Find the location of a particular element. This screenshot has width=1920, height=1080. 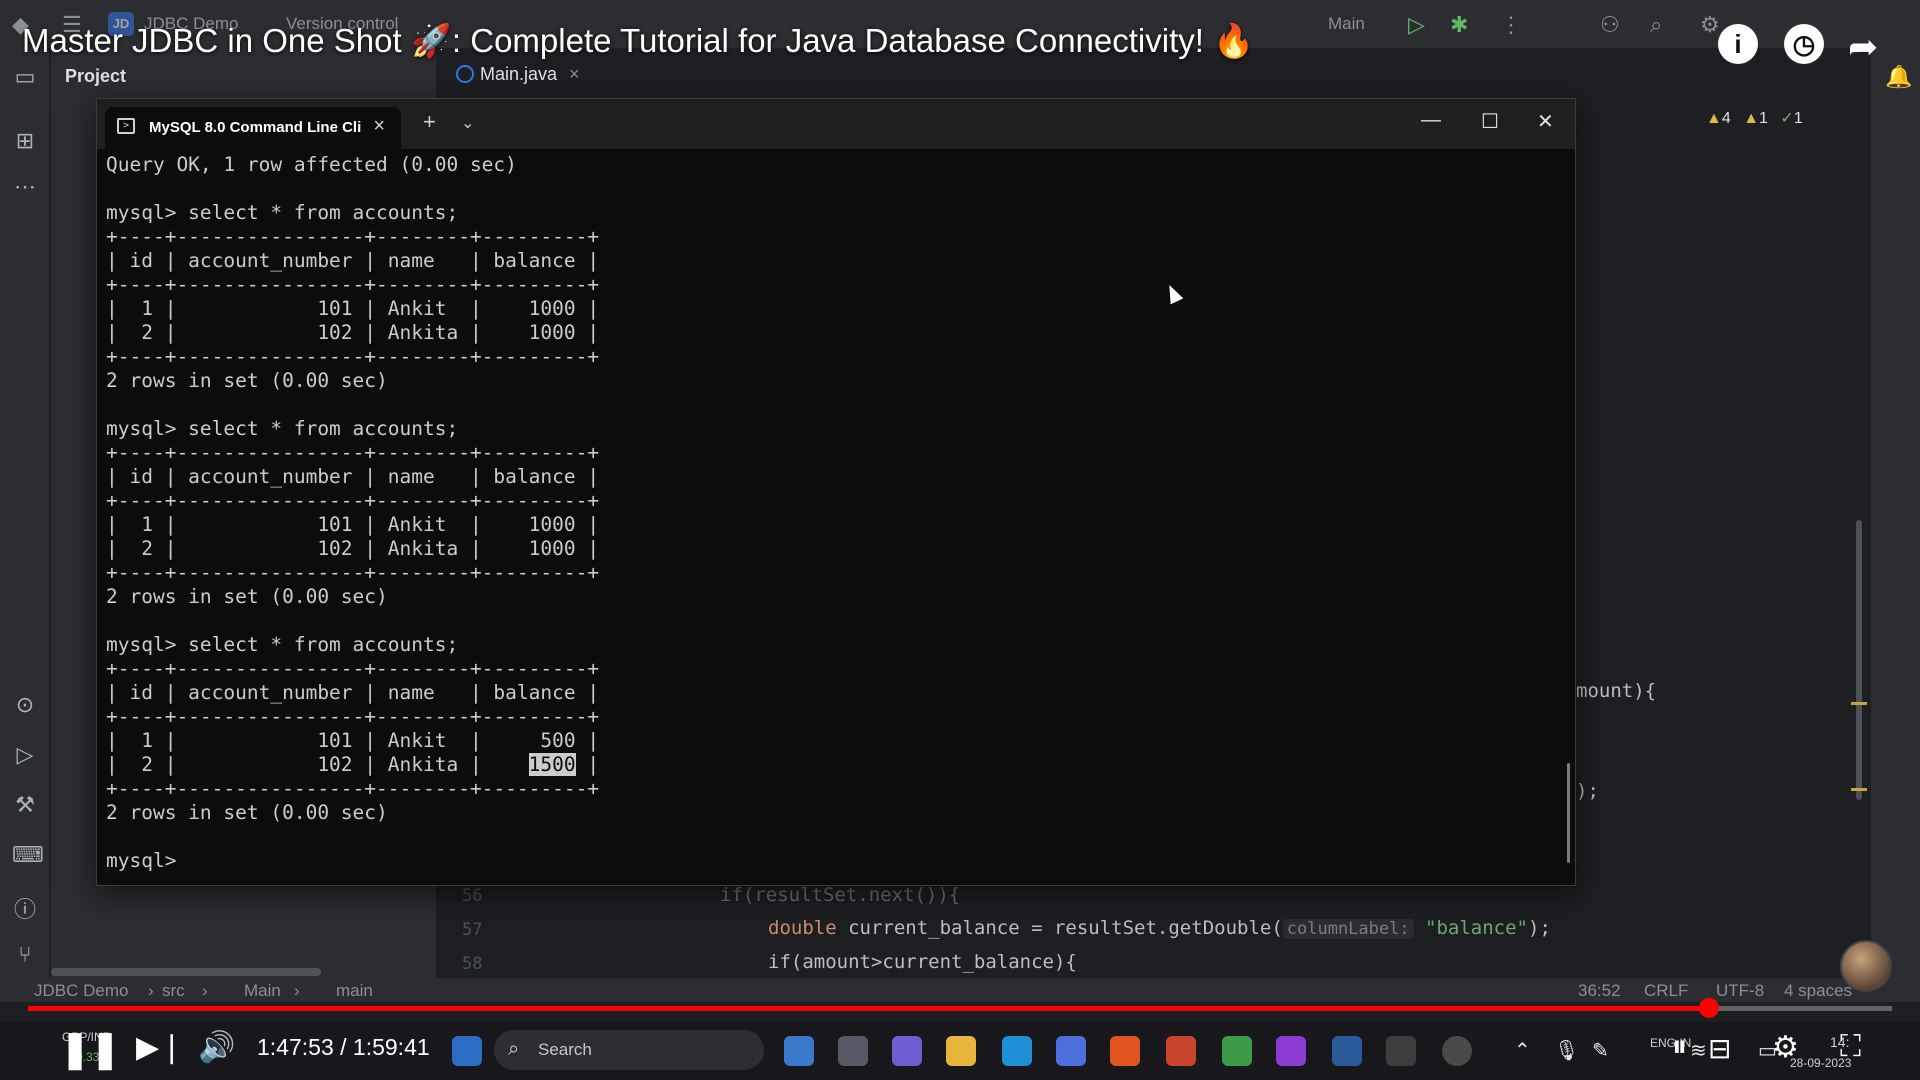

app-icon-obs is located at coordinates (1457, 1051).